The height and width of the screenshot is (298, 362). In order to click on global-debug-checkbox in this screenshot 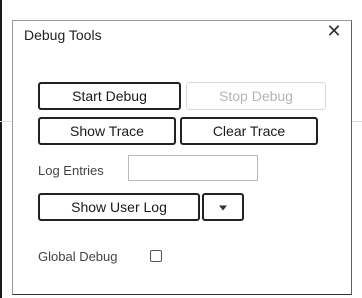, I will do `click(156, 256)`.